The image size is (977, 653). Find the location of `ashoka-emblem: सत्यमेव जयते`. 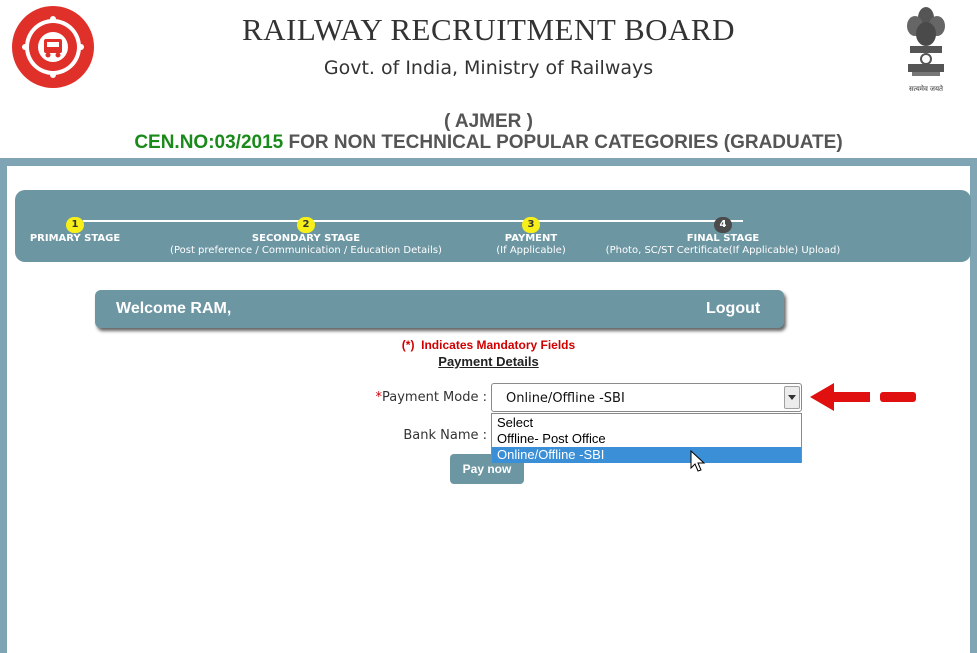

ashoka-emblem: सत्यमेव जयते is located at coordinates (926, 48).